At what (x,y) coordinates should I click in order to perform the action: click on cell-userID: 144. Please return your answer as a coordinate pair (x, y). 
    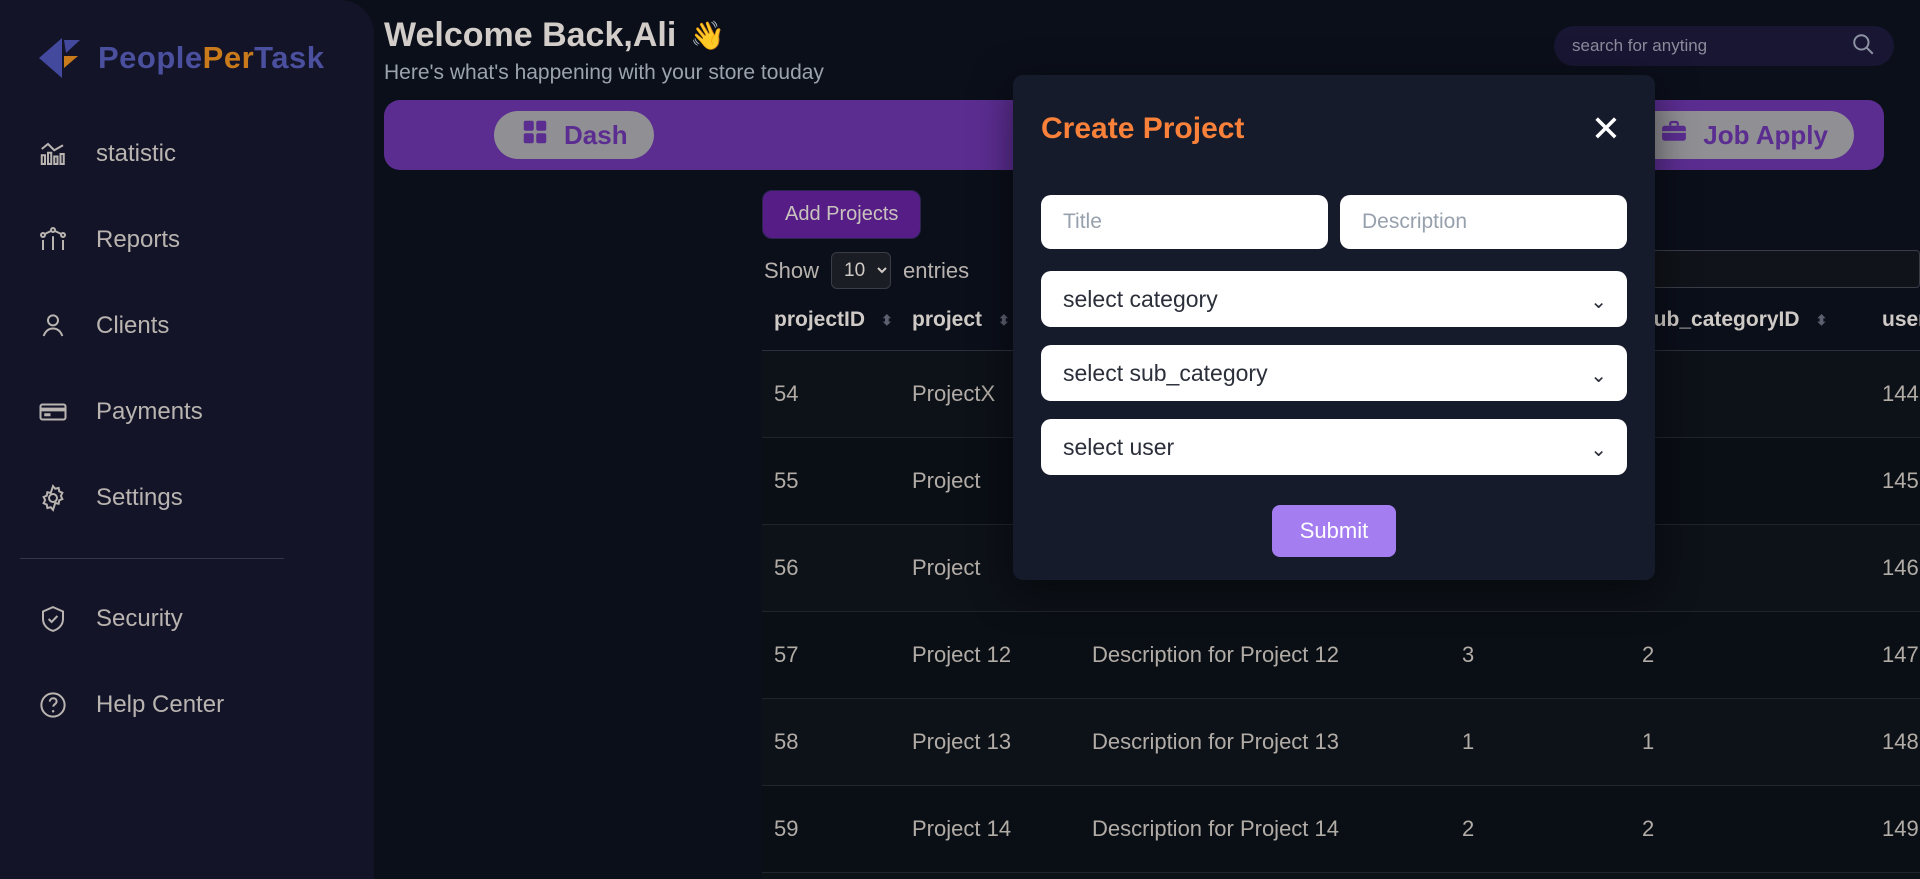
    Looking at the image, I should click on (1901, 394).